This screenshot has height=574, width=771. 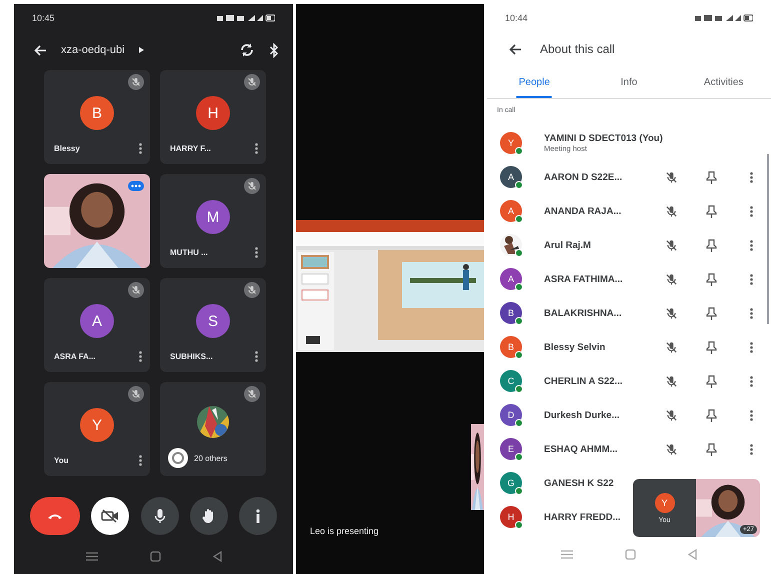 I want to click on participant-name: Blessy, so click(x=67, y=148).